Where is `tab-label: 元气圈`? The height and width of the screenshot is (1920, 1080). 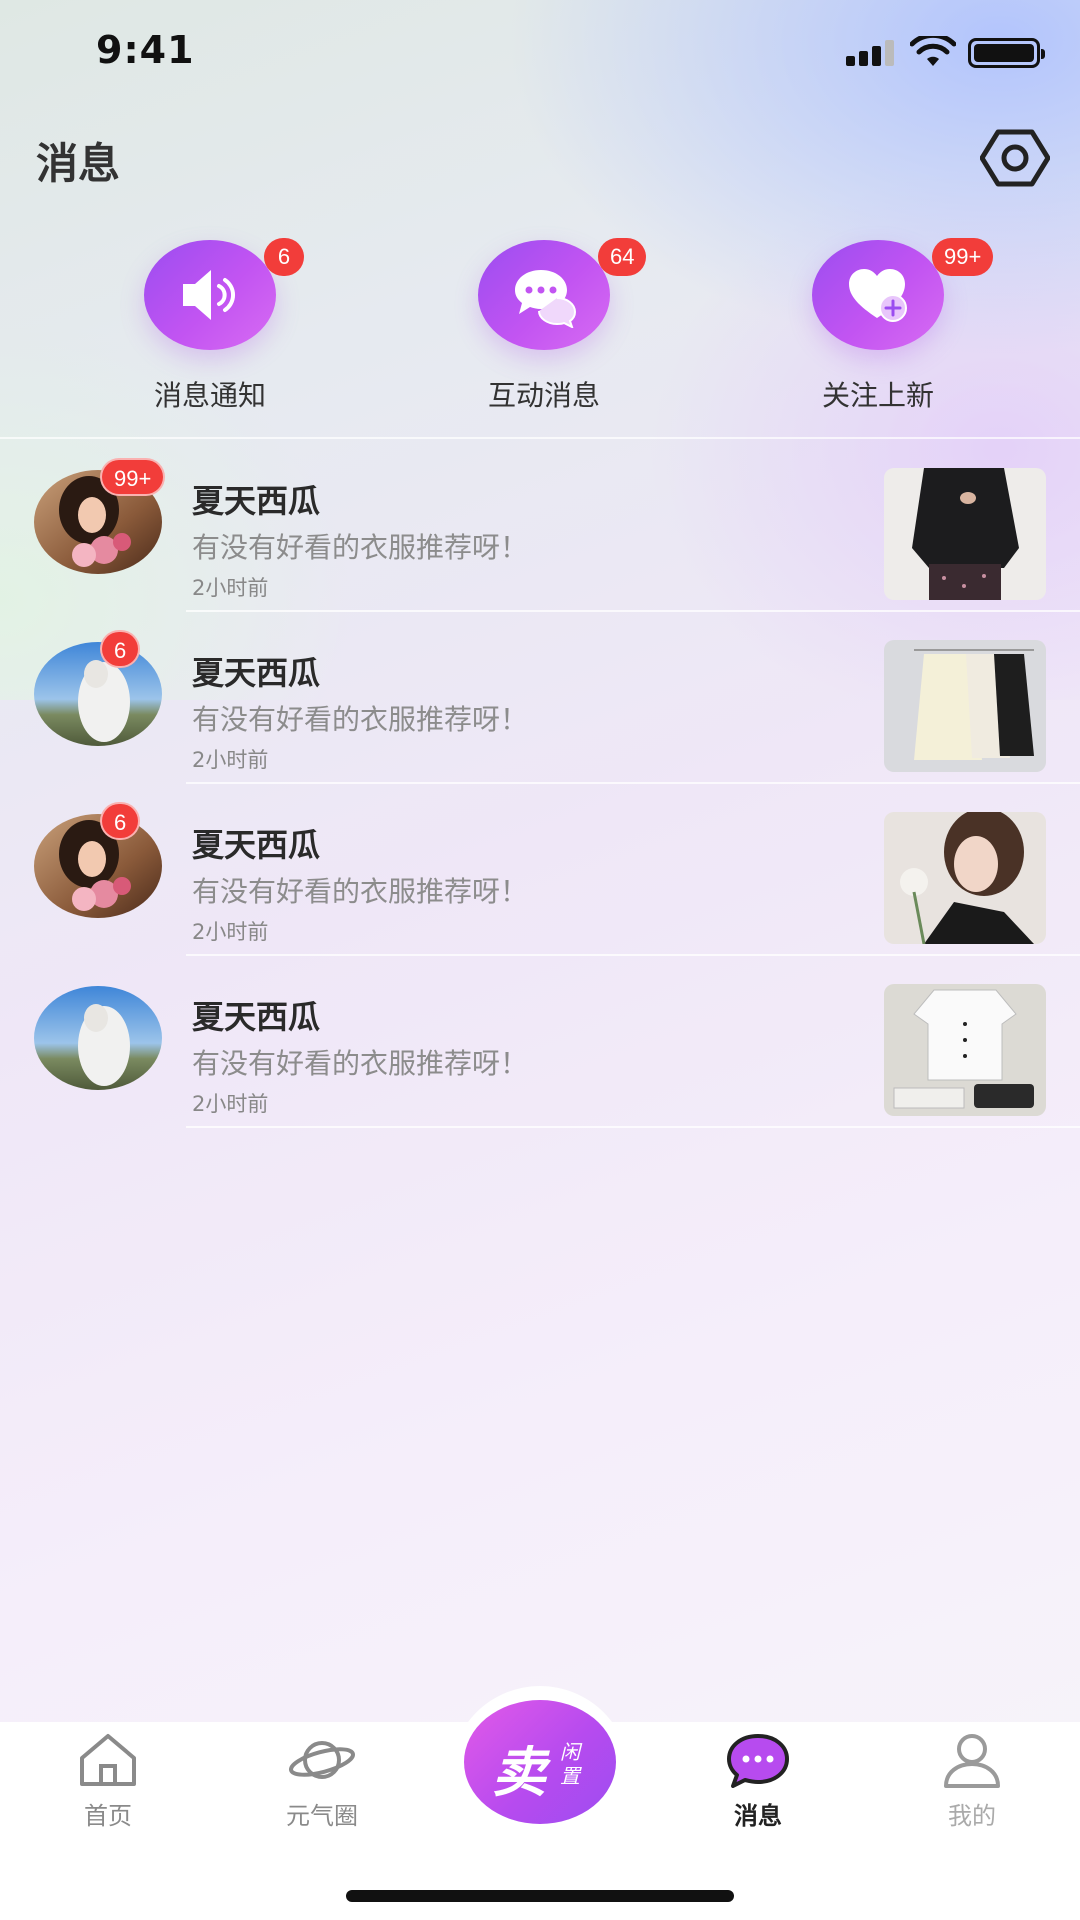 tab-label: 元气圈 is located at coordinates (322, 1816).